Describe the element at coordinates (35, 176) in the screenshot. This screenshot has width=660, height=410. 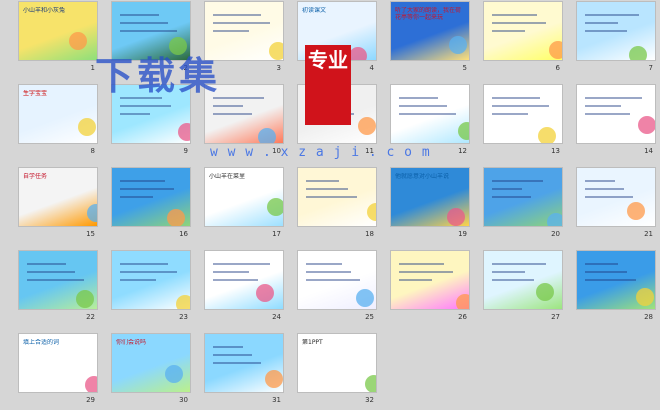
I see `slide-text: 自学任务` at that location.